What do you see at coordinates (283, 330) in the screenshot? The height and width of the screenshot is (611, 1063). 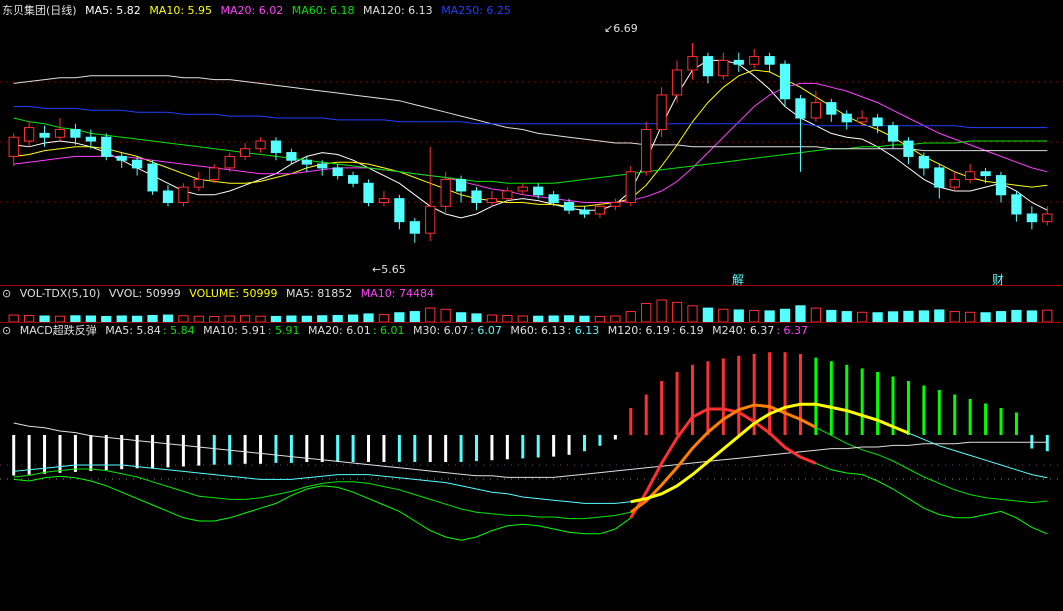 I see `legend-item: : 5.91` at bounding box center [283, 330].